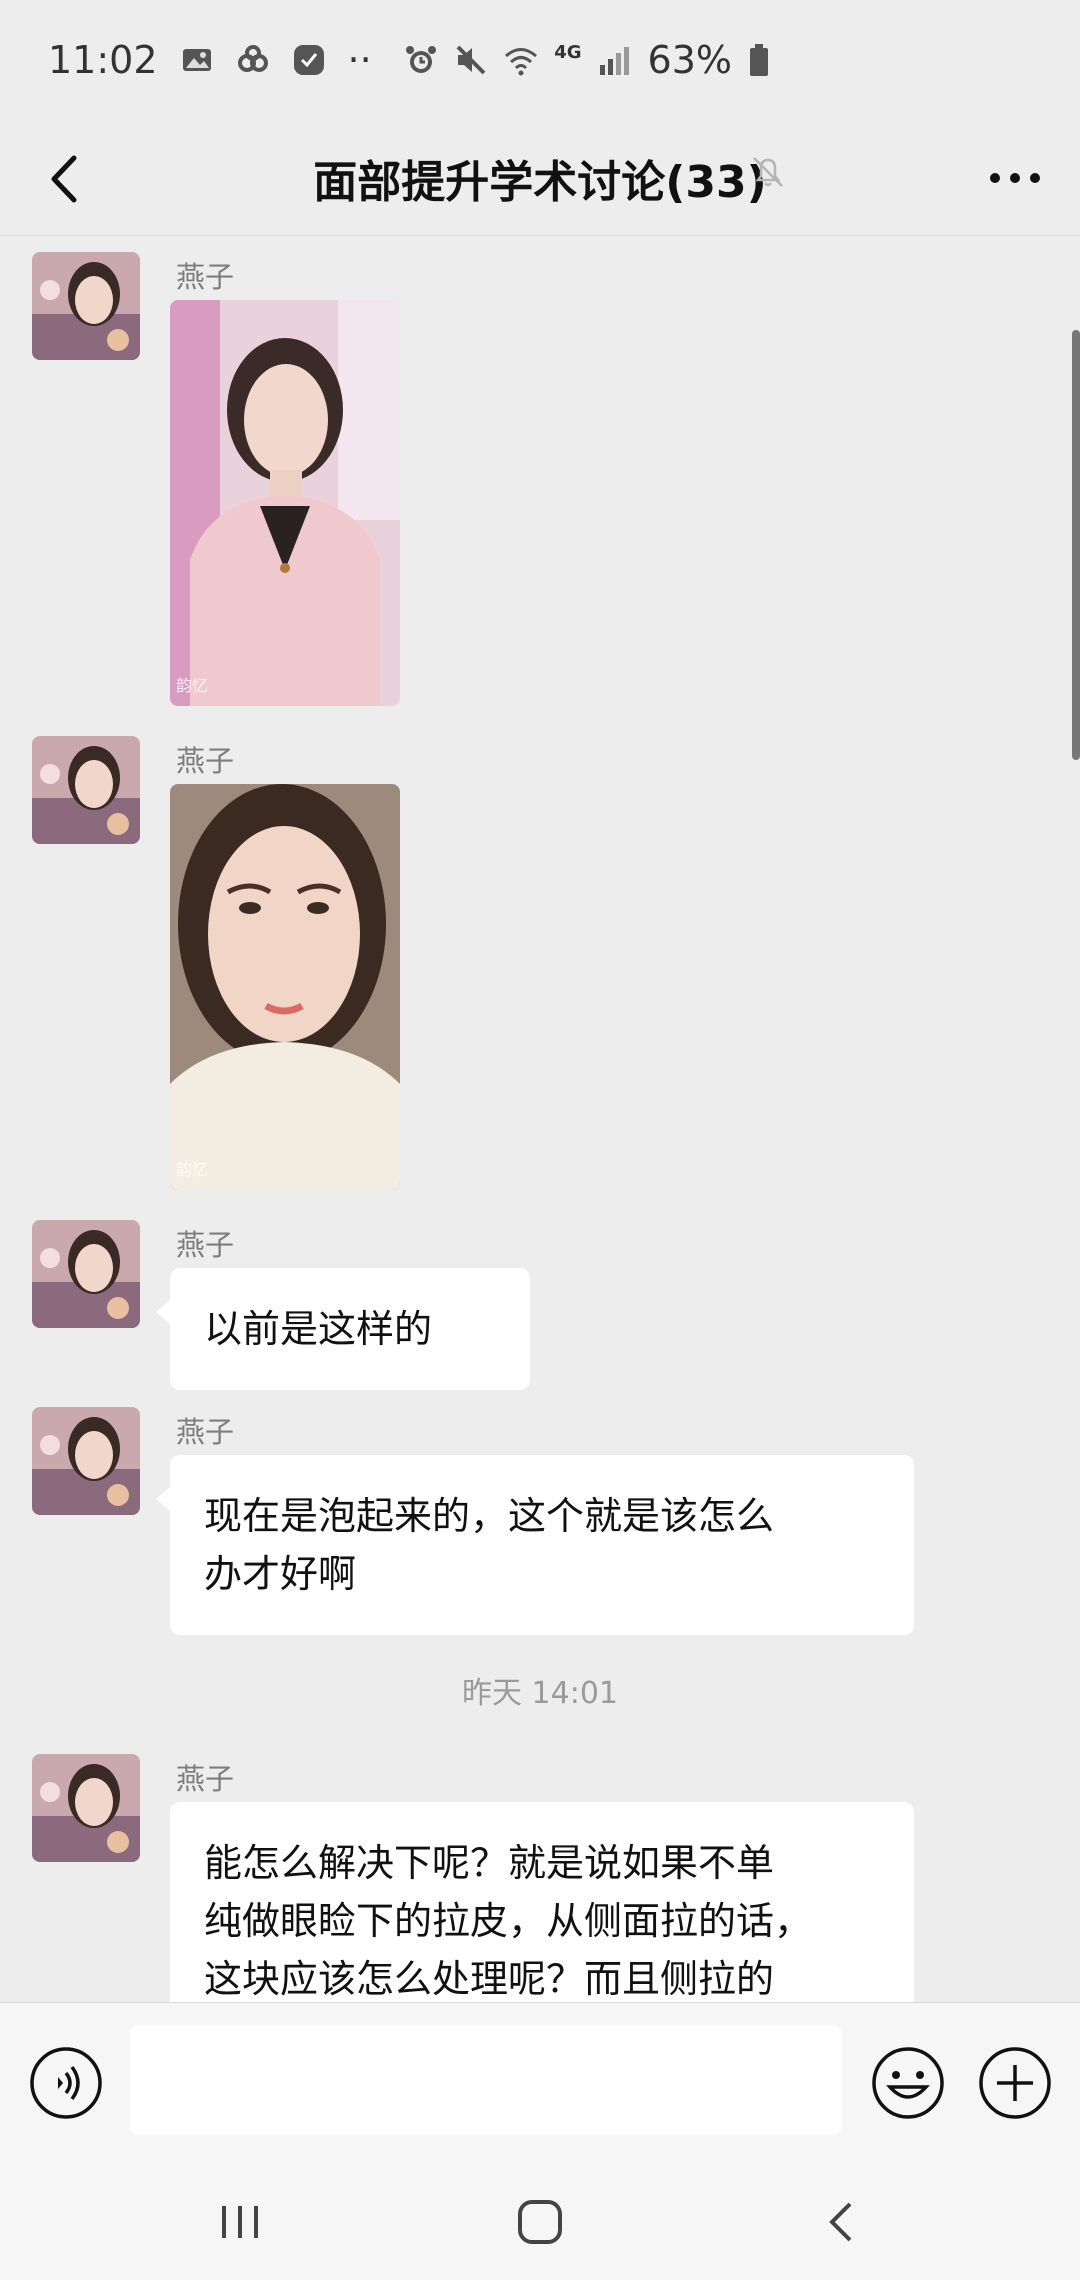 The height and width of the screenshot is (2280, 1080). I want to click on message-line: 办才好啊, so click(280, 1574).